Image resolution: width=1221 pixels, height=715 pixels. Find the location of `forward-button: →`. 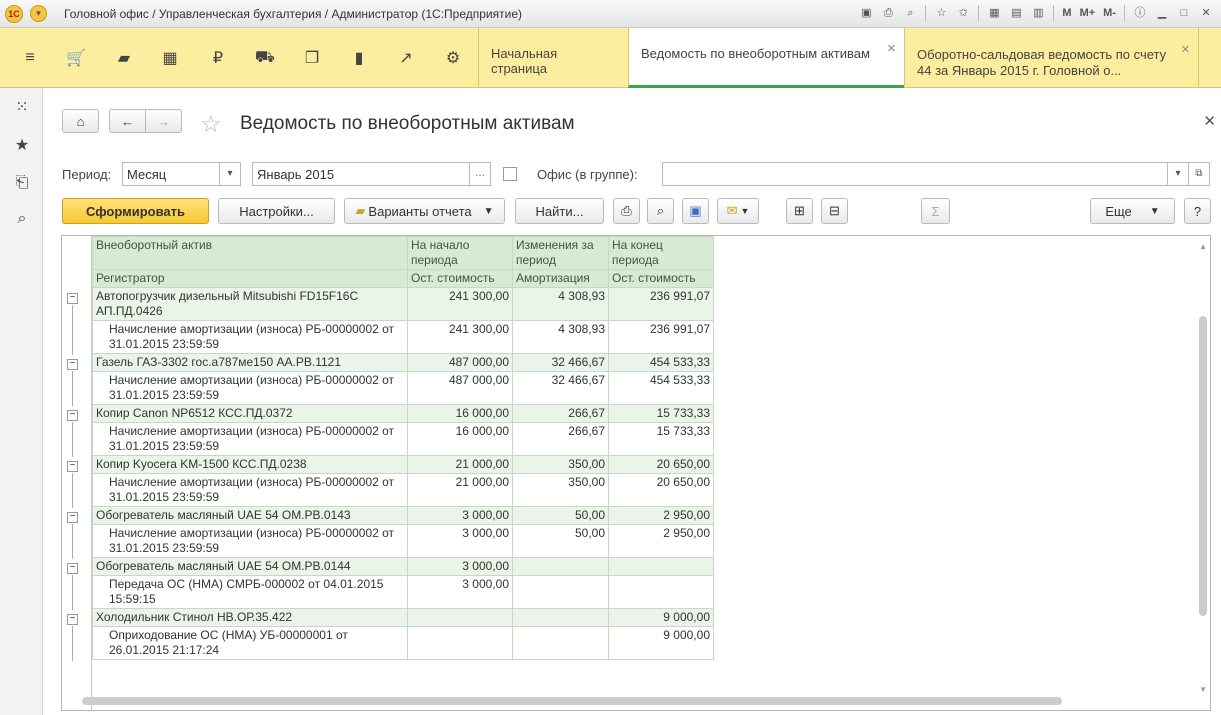

forward-button: → is located at coordinates (163, 121).